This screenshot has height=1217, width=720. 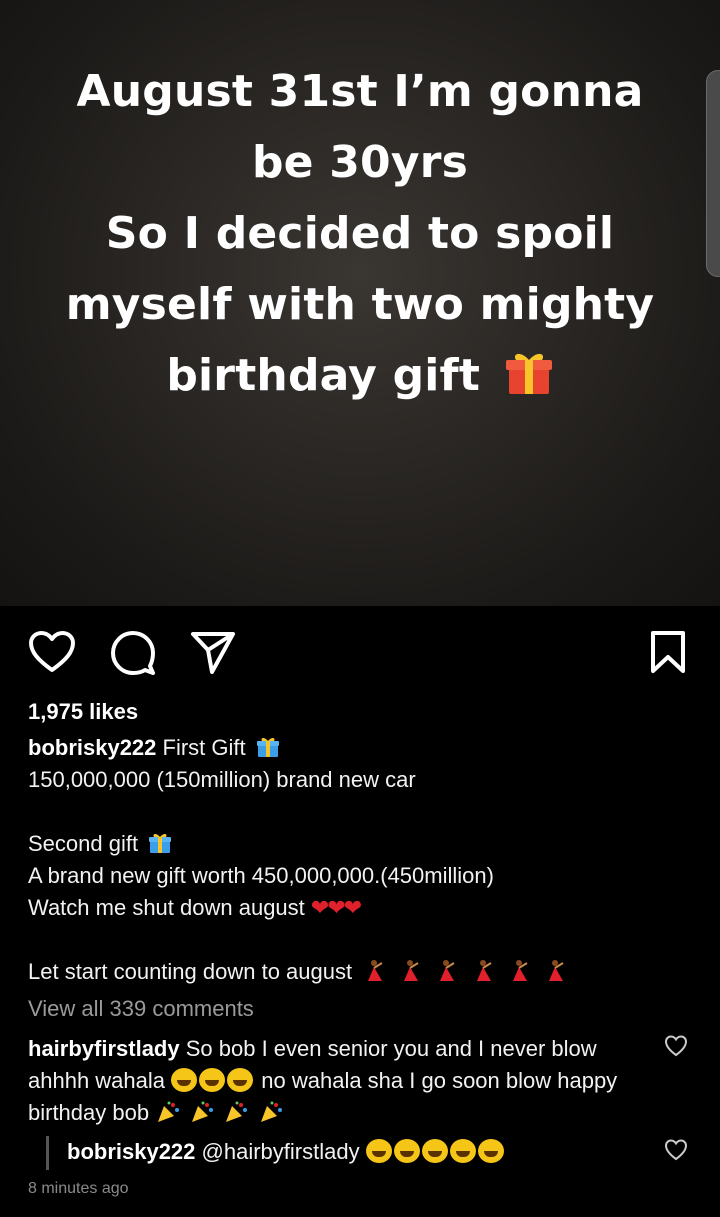 What do you see at coordinates (133, 653) in the screenshot?
I see `comment-bubble-icon` at bounding box center [133, 653].